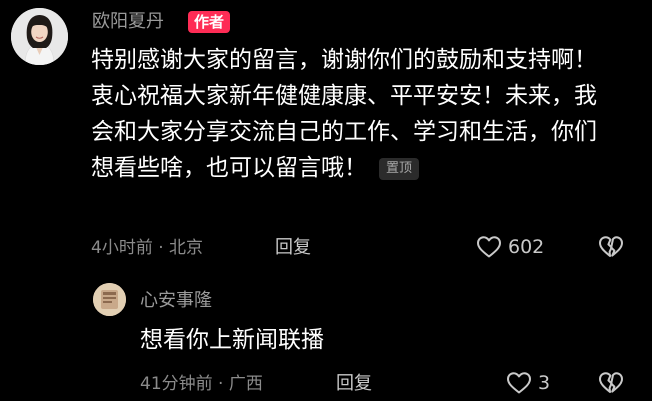  What do you see at coordinates (354, 384) in the screenshot?
I see `reply-reply-button: 回复` at bounding box center [354, 384].